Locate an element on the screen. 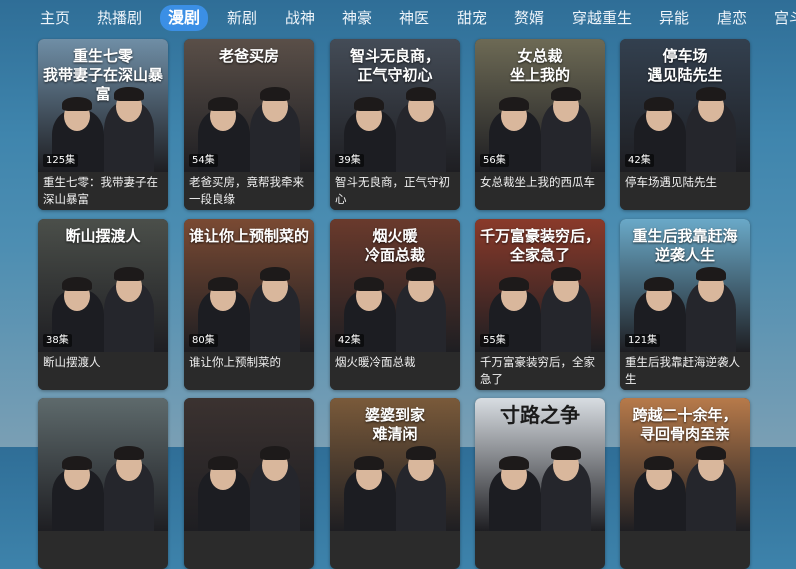 Image resolution: width=796 pixels, height=569 pixels. drama-title: 老爸买房，竟帮我牵来一段良缘 is located at coordinates (249, 191).